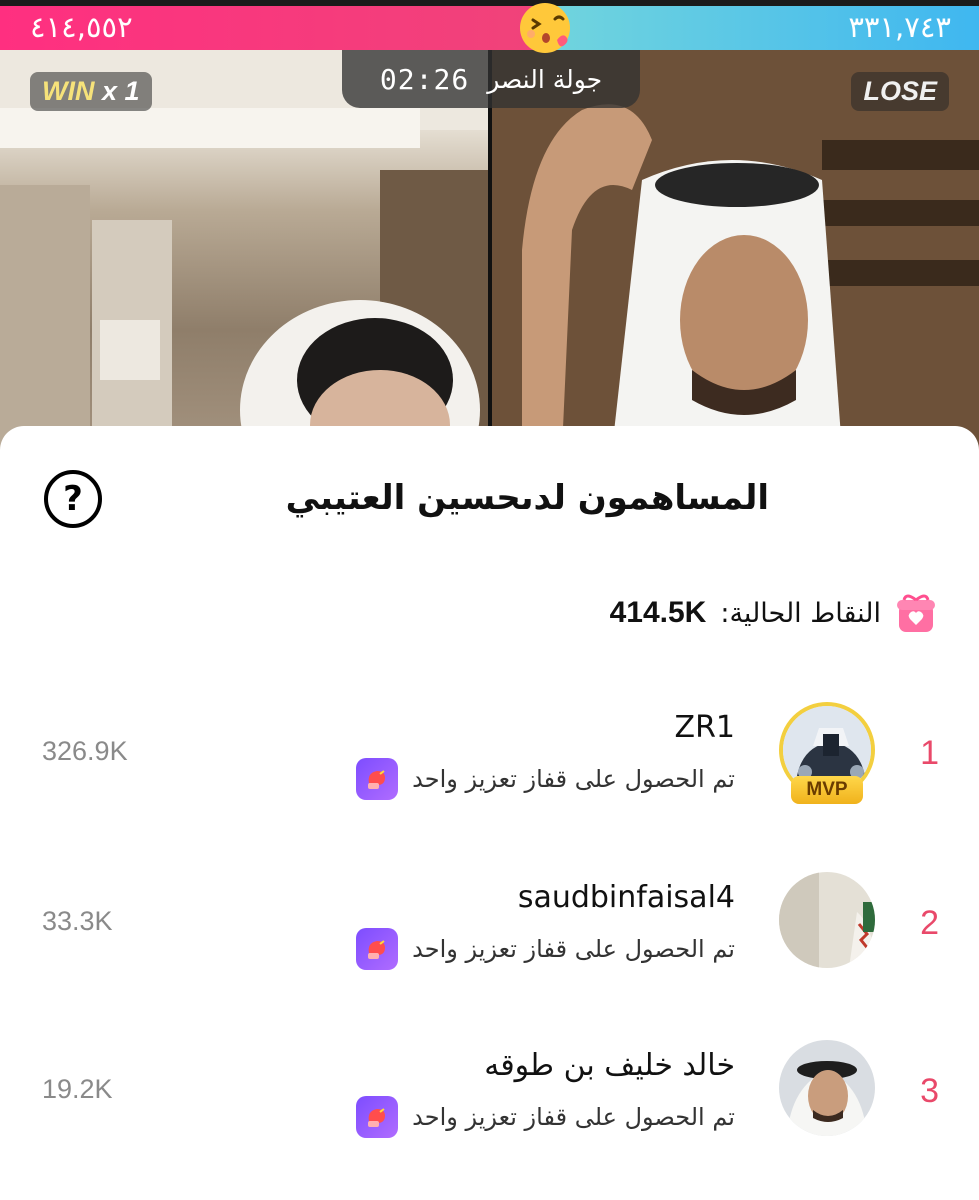 This screenshot has width=979, height=1200. I want to click on gift-box-icon, so click(916, 613).